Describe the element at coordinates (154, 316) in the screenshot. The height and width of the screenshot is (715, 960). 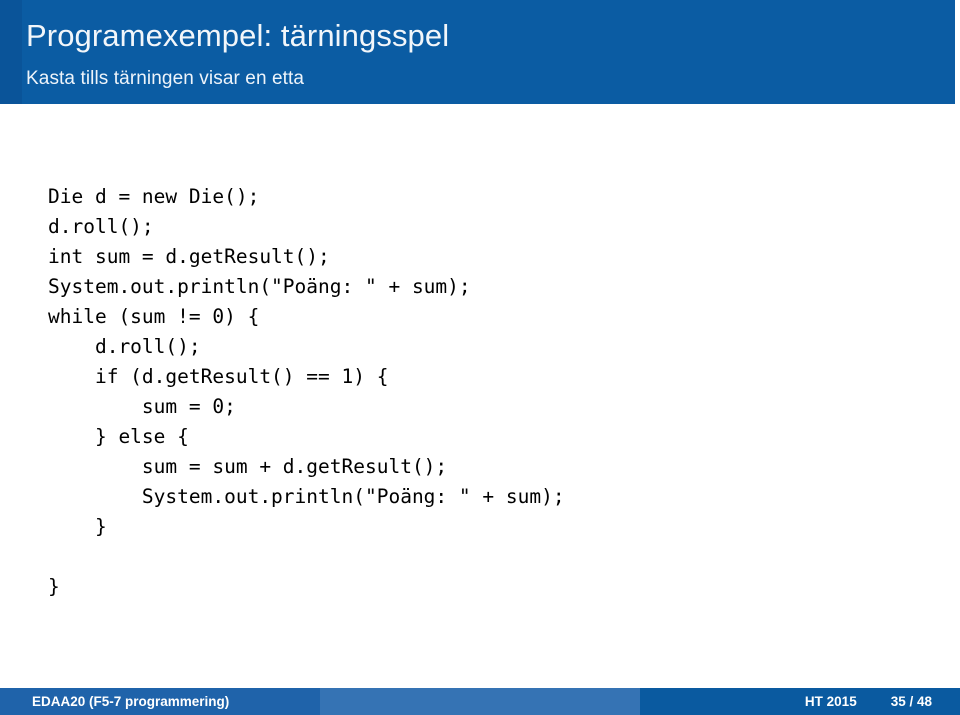
I see `code-line: while (sum != 0) {` at that location.